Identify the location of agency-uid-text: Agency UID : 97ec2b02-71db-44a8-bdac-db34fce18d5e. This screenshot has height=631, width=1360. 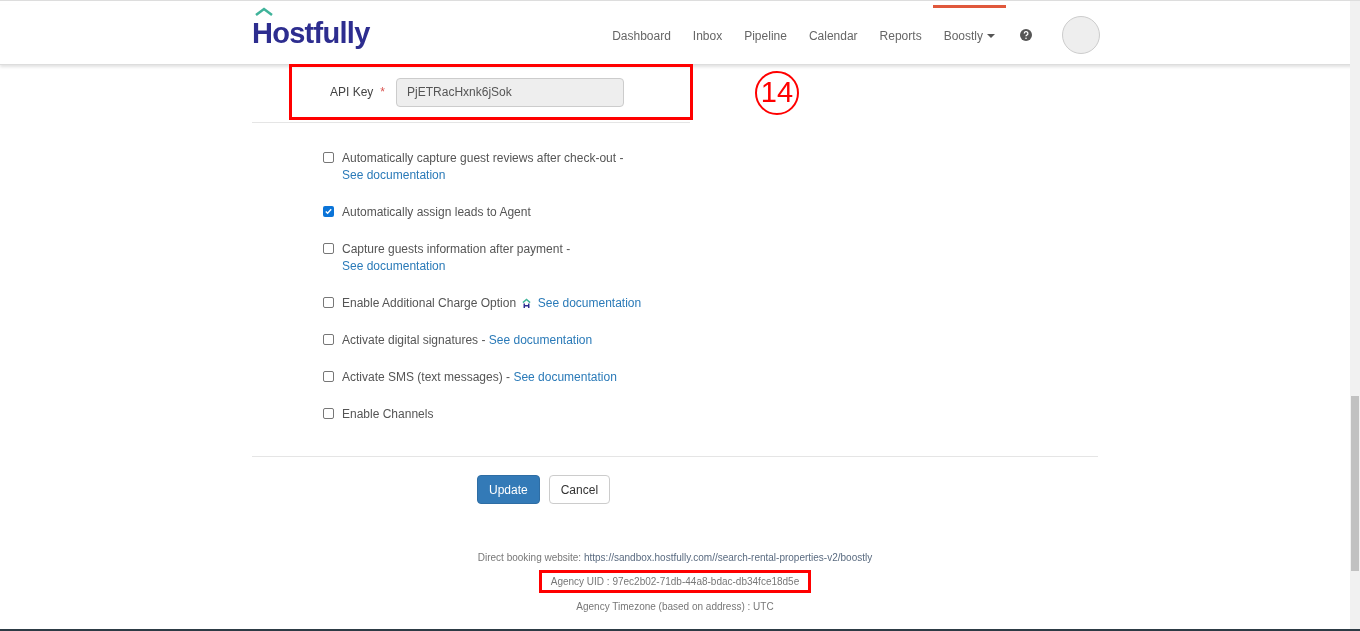
(675, 581).